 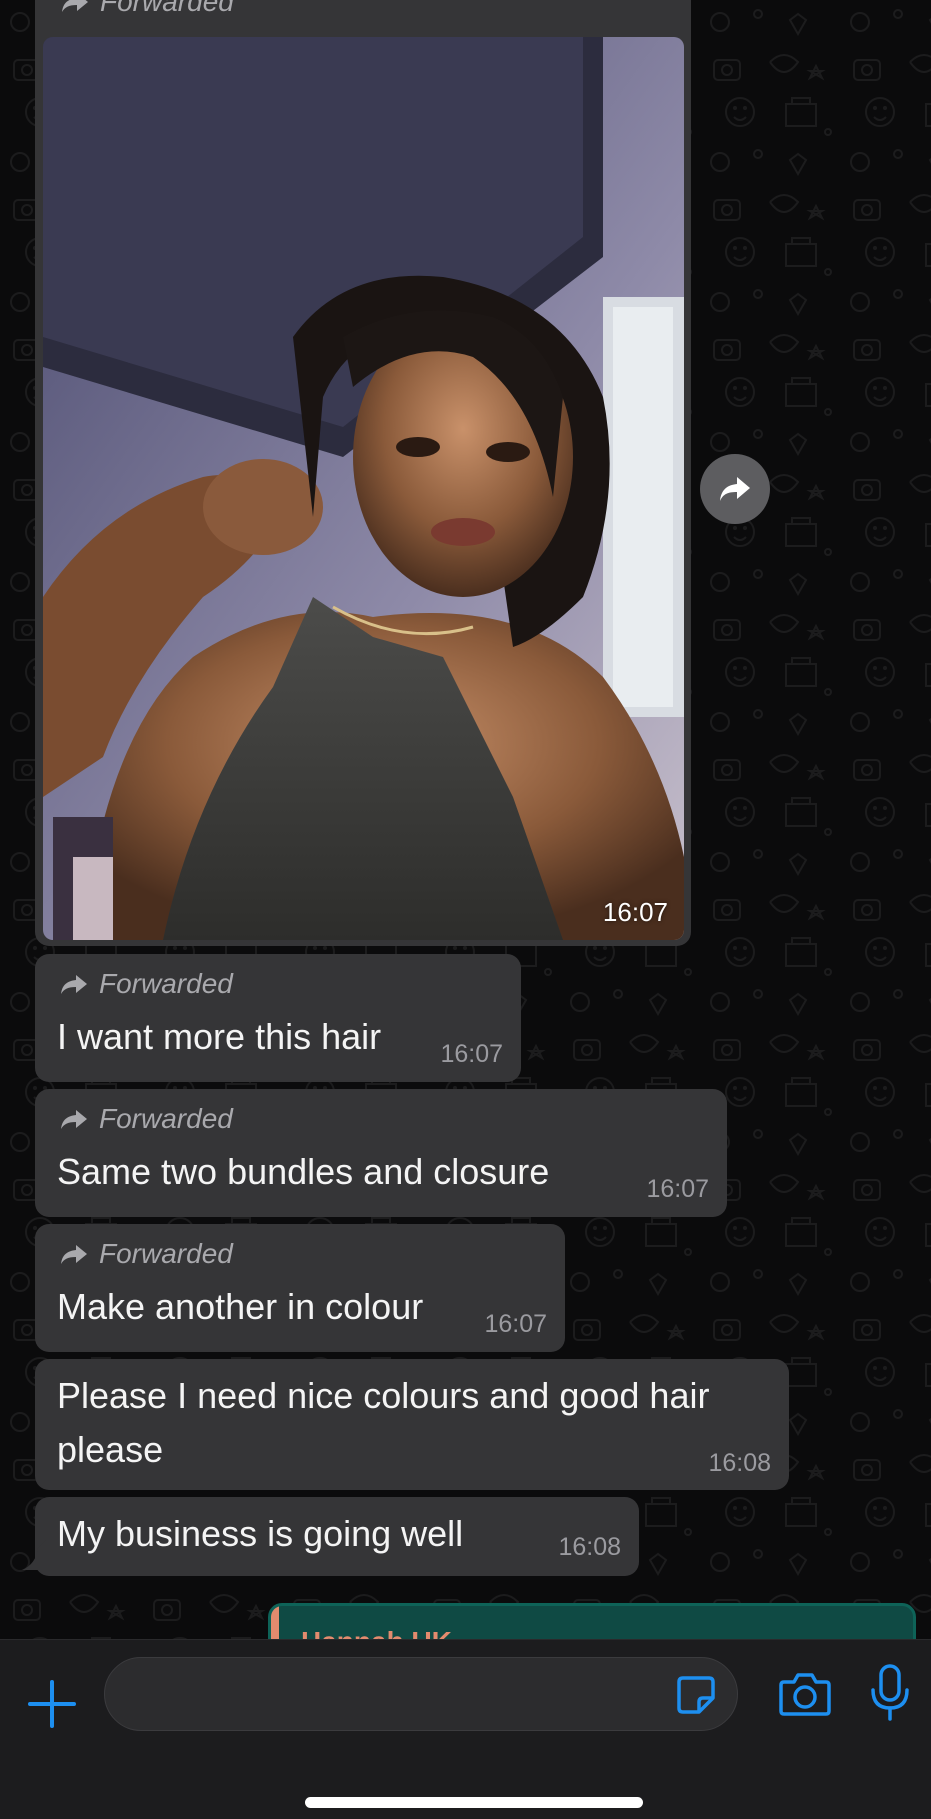 What do you see at coordinates (110, 1449) in the screenshot?
I see `message-text-line-2: please` at bounding box center [110, 1449].